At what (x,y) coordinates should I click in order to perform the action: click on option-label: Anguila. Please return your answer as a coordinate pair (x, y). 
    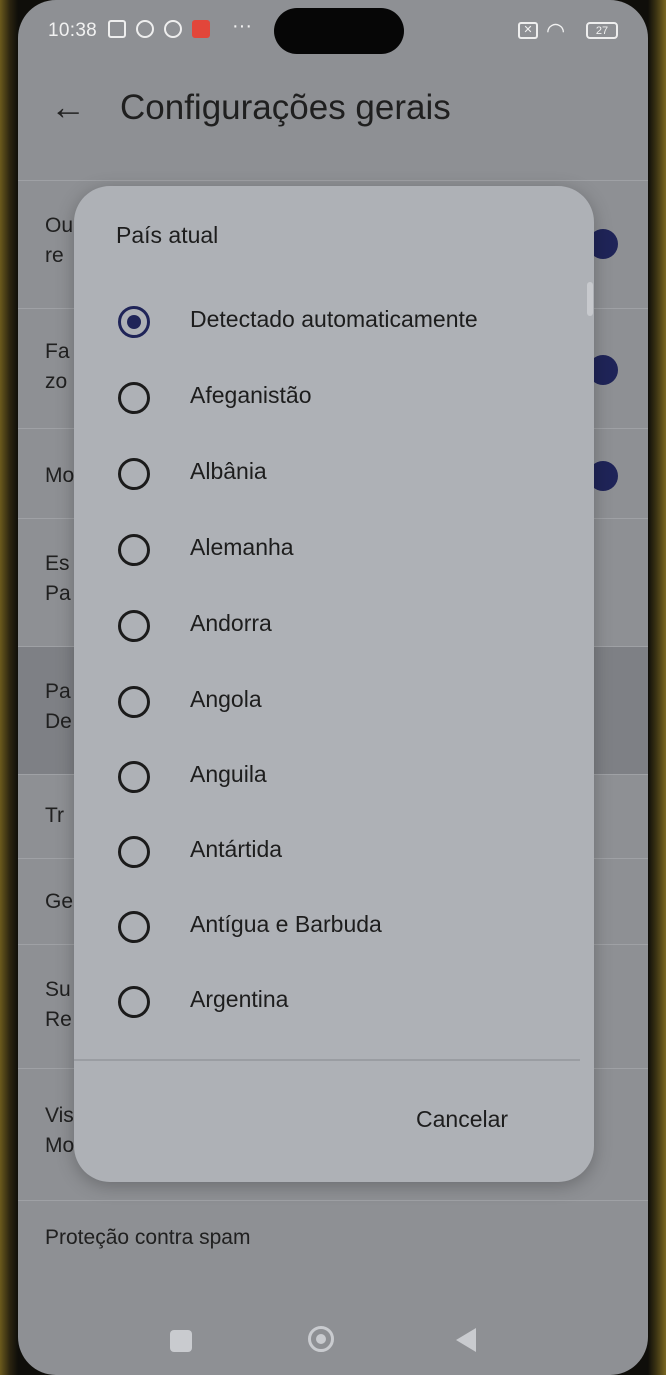
    Looking at the image, I should click on (228, 774).